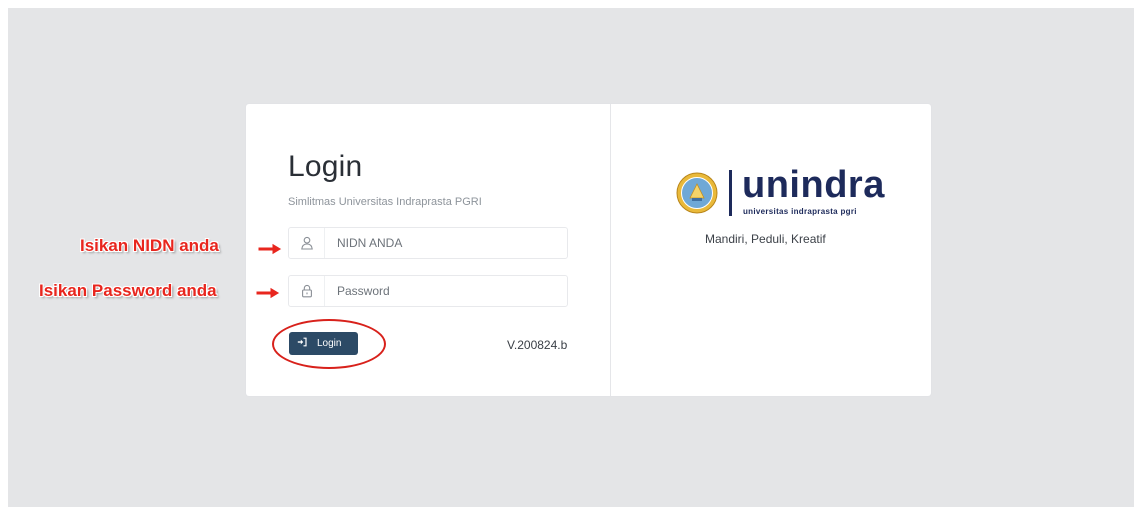 The image size is (1136, 507). What do you see at coordinates (813, 185) in the screenshot?
I see `logo-wordmark: unindra` at bounding box center [813, 185].